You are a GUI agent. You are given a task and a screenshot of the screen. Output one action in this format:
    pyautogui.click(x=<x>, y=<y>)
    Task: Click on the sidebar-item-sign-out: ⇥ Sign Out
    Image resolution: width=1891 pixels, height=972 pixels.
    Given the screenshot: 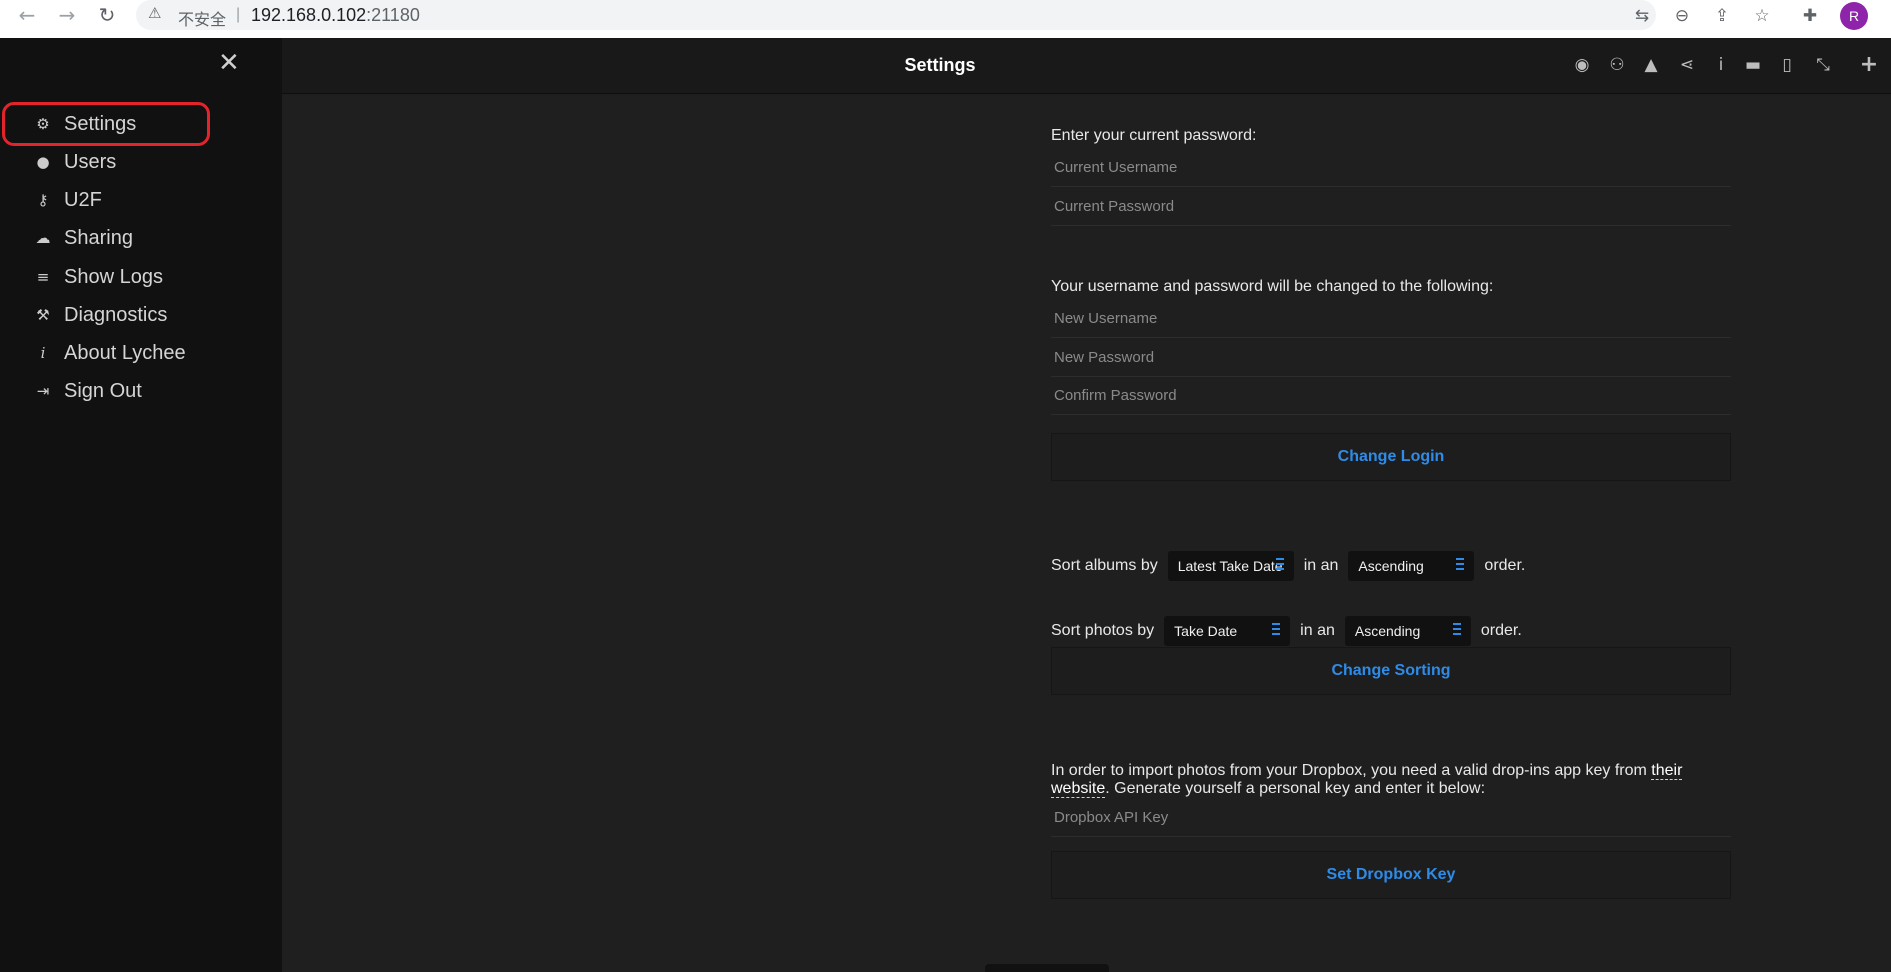 What is the action you would take?
    pyautogui.click(x=147, y=391)
    